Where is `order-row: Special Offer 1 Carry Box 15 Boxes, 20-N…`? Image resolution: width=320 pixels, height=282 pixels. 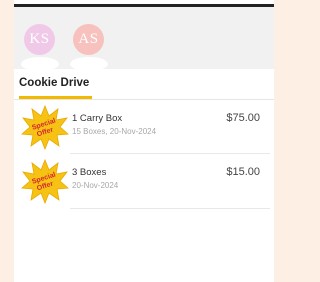
order-row: Special Offer 1 Carry Box 15 Boxes, 20-N… is located at coordinates (144, 130).